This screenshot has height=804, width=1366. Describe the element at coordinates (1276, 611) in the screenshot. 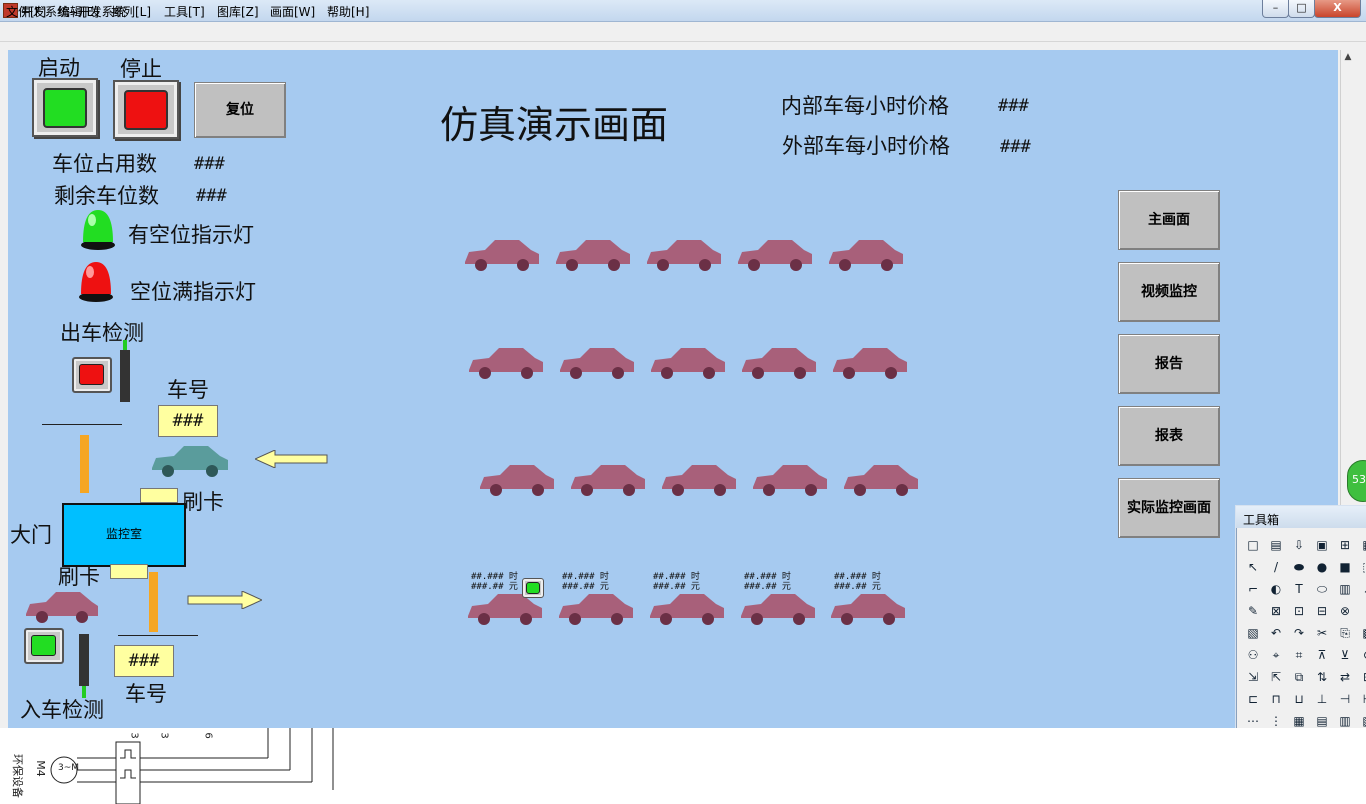

I see `toolbox-tool-icon-20: ⊠` at that location.